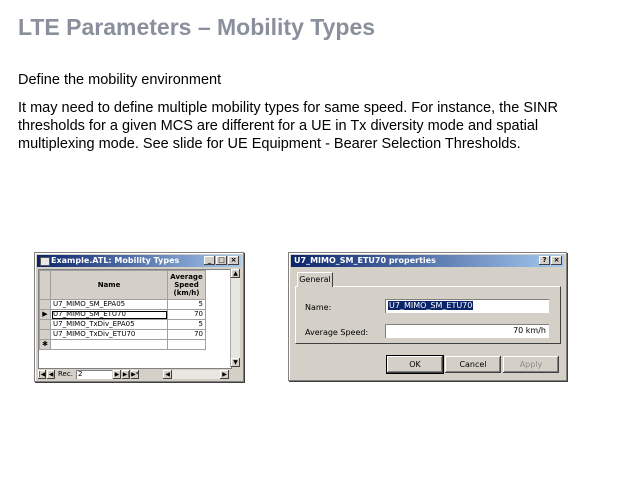 The image size is (638, 478). Describe the element at coordinates (337, 332) in the screenshot. I see `average-speed-label: Average Speed:` at that location.